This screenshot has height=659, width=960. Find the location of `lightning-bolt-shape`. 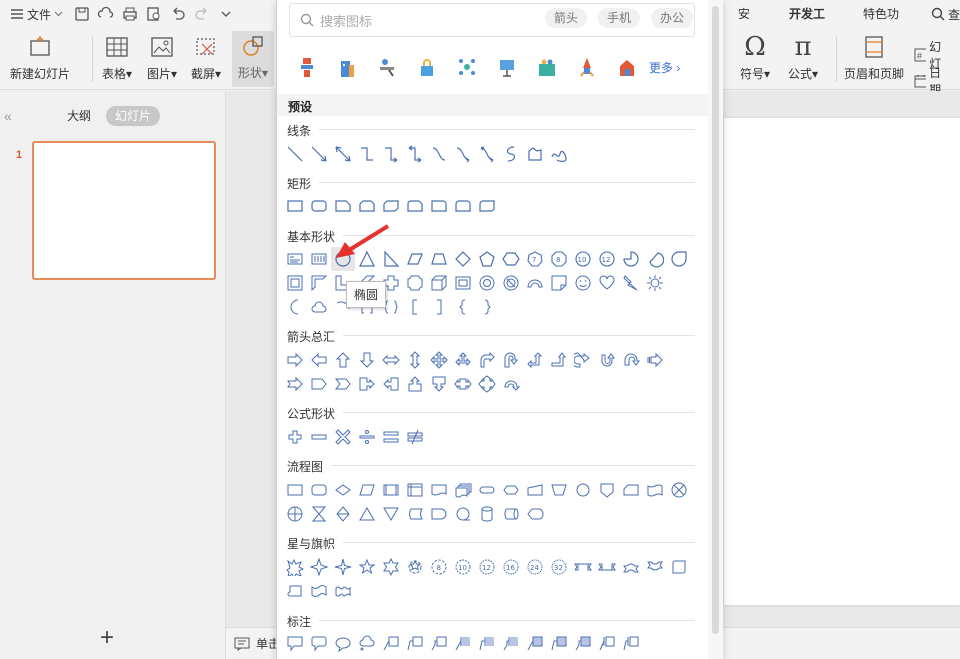

lightning-bolt-shape is located at coordinates (631, 283).